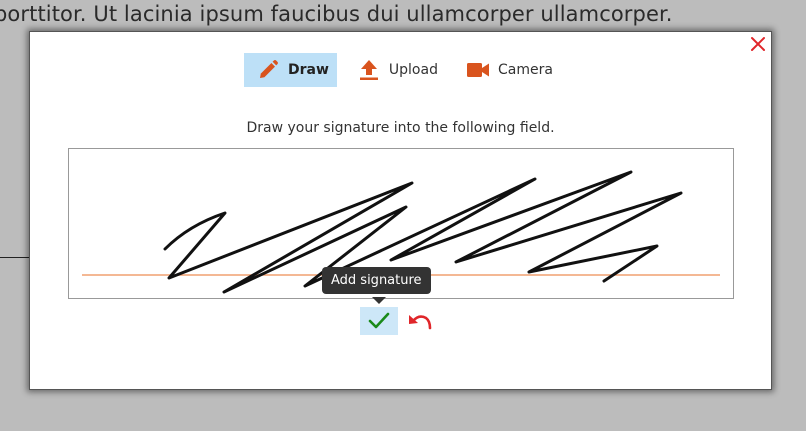  I want to click on pencil-icon, so click(268, 70).